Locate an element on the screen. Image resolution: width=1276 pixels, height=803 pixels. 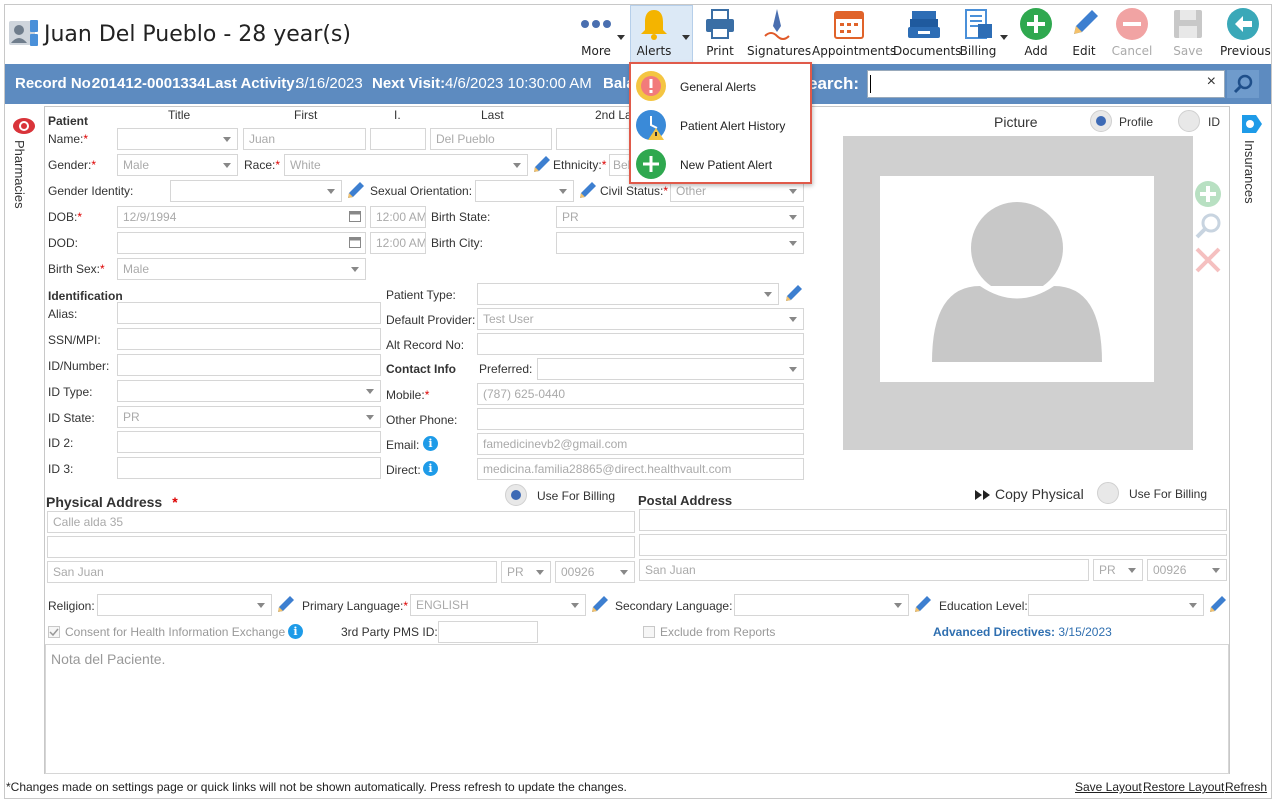
birth-city-select is located at coordinates (680, 243).